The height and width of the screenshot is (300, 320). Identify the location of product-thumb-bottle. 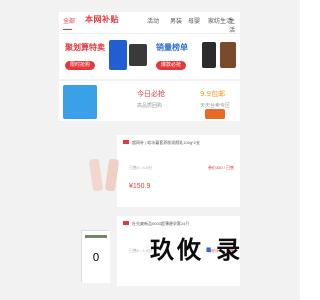
(209, 55).